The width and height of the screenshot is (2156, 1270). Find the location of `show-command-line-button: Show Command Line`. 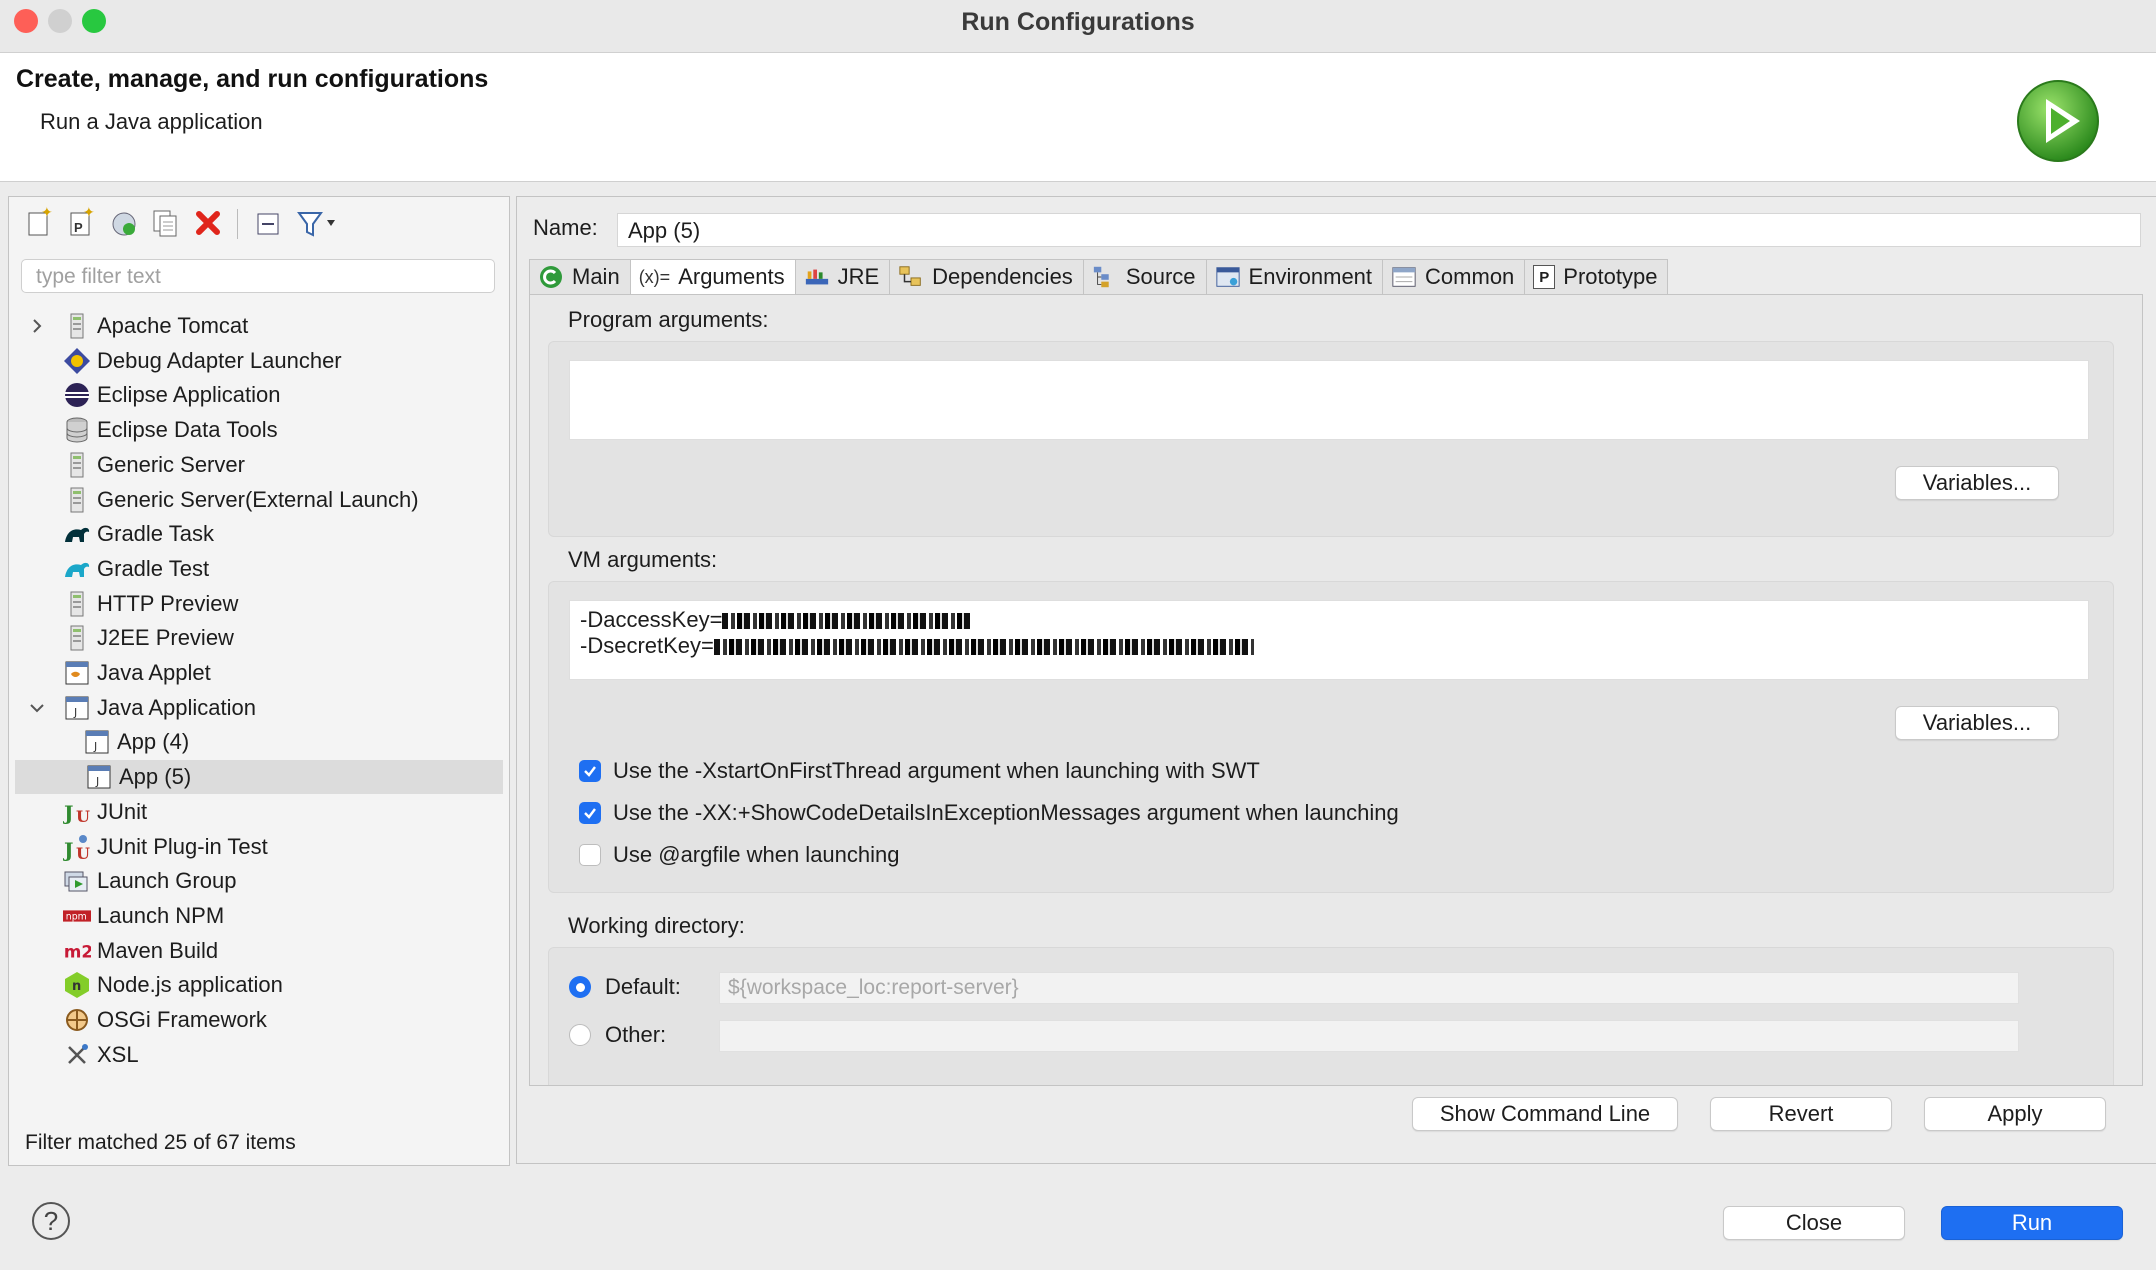

show-command-line-button: Show Command Line is located at coordinates (1545, 1114).